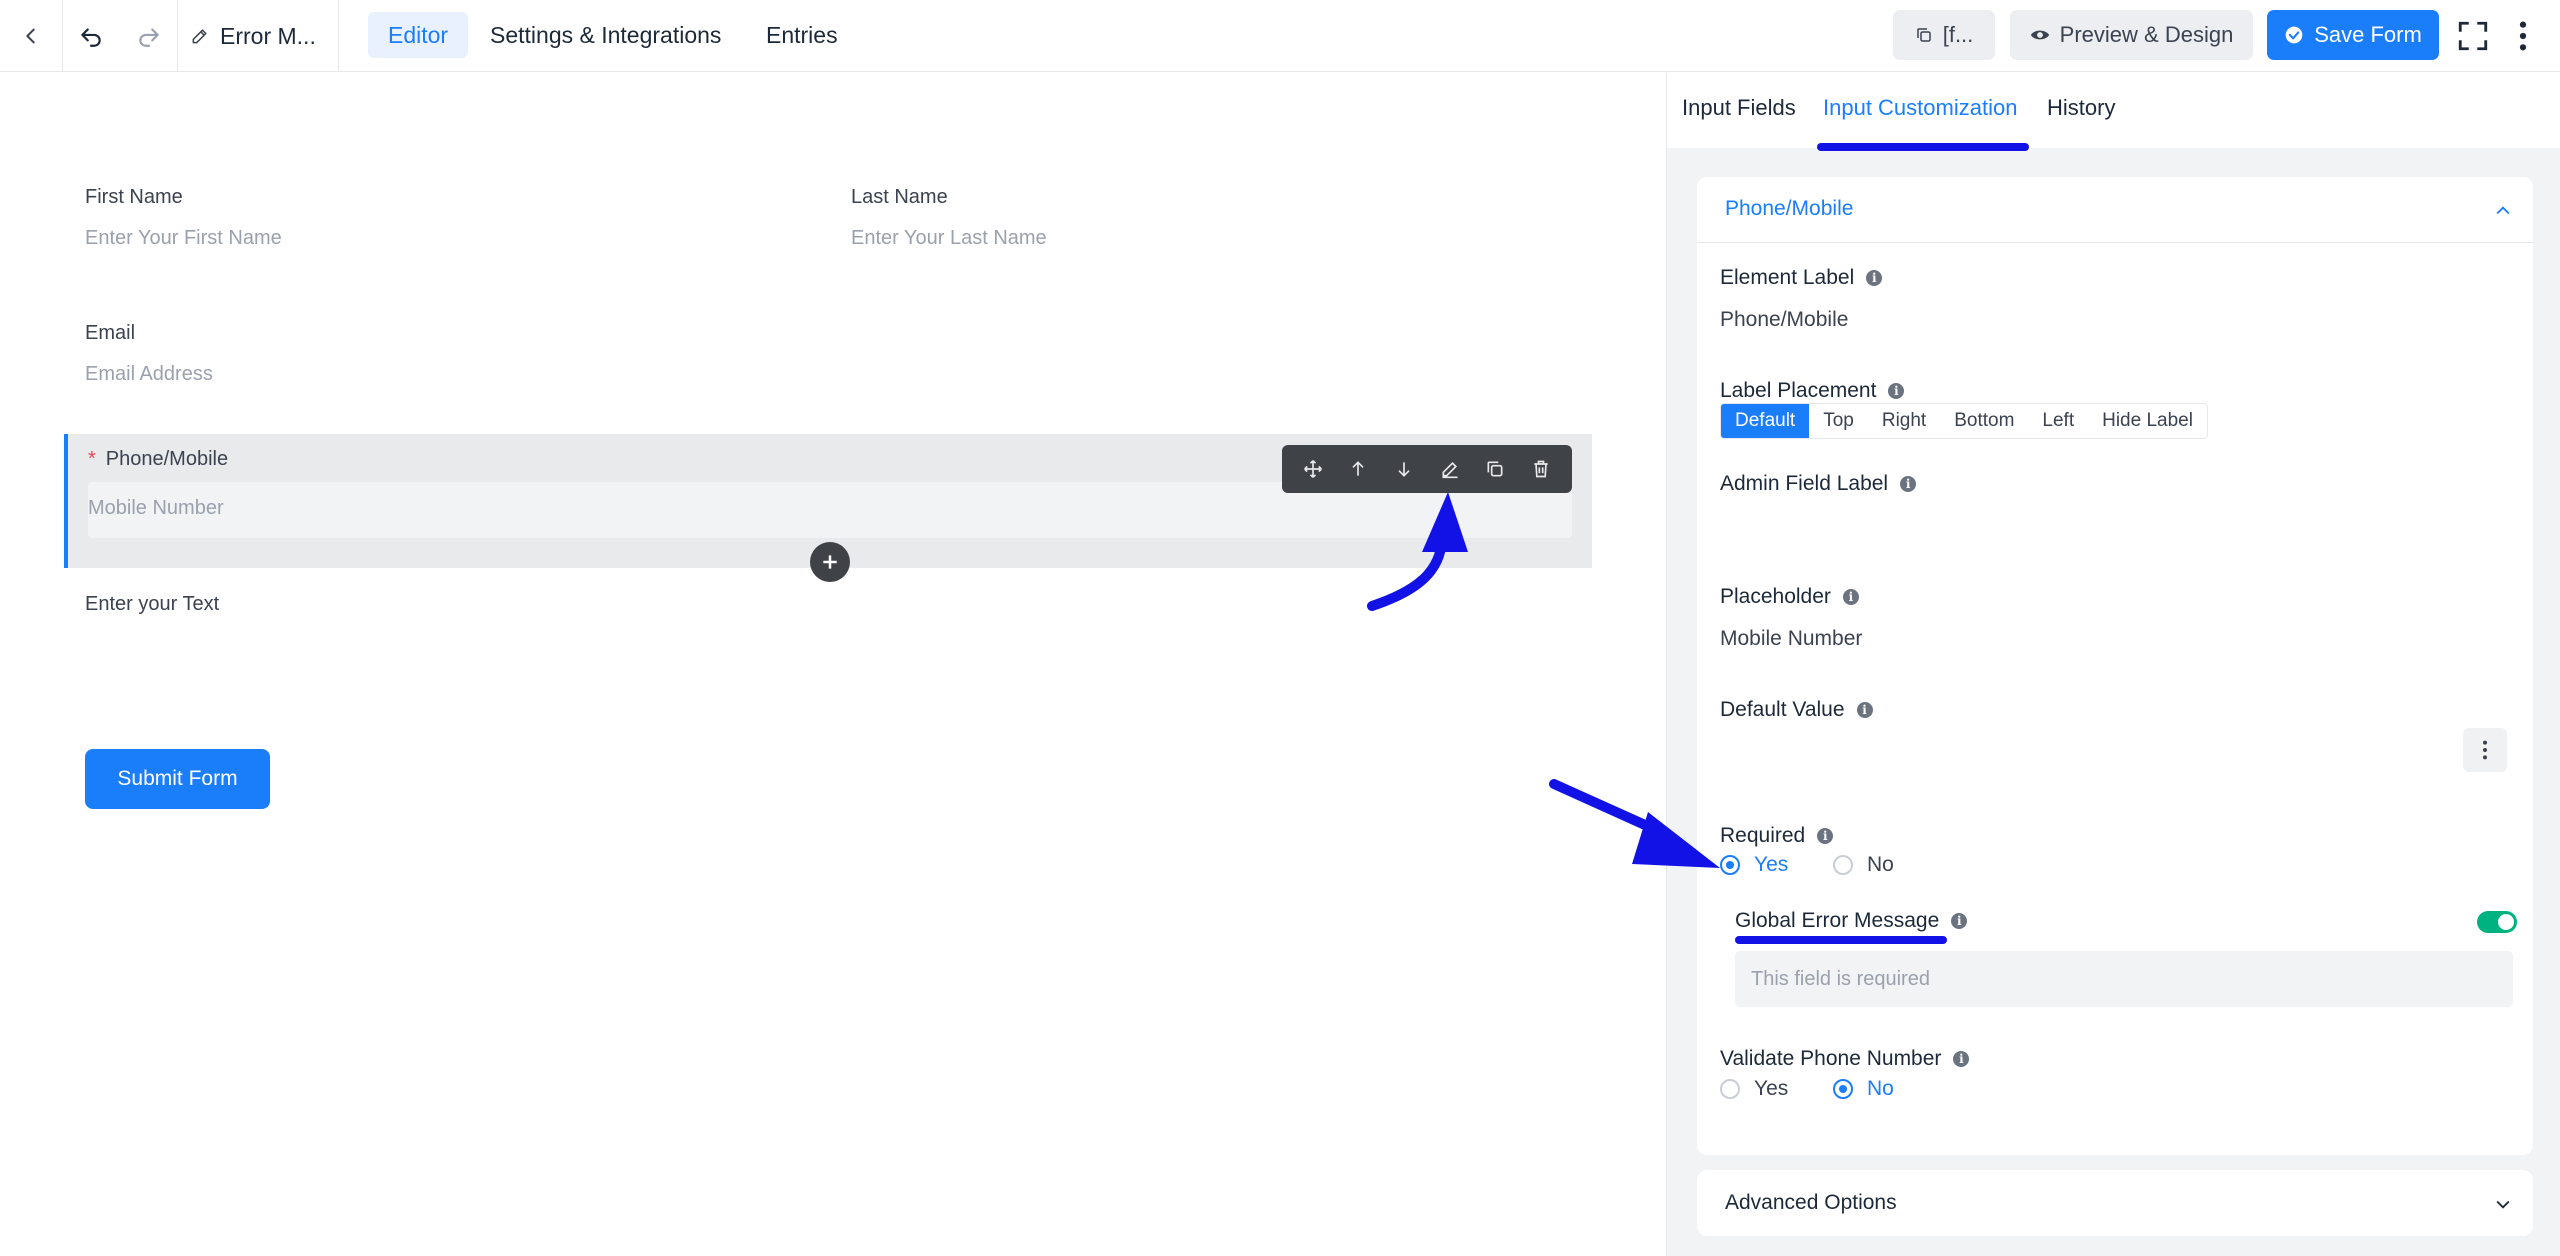  I want to click on advanced-options-title: Advanced Options, so click(1811, 1202).